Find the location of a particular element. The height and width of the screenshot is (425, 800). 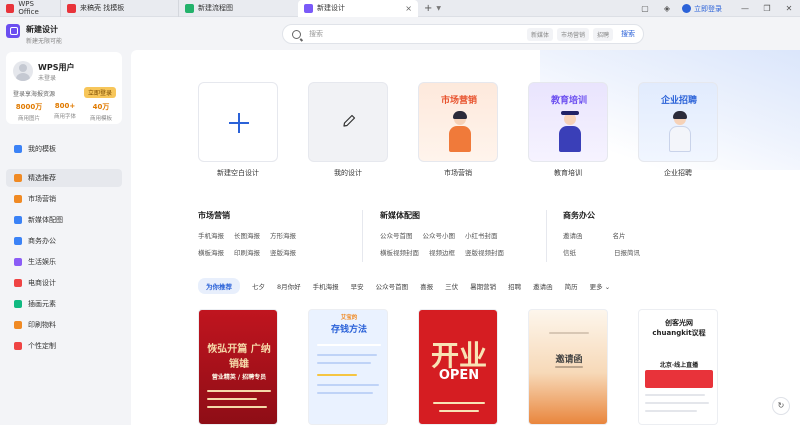

template-card: 恢弘开篇 广纳销雄 营业精英 / 招聘专员 is located at coordinates (238, 367).